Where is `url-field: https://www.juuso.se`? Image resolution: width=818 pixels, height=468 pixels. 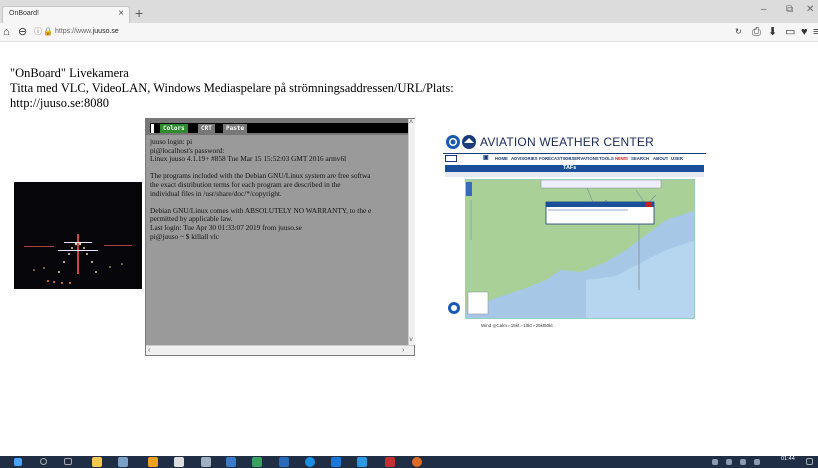
url-field: https://www.juuso.se is located at coordinates (87, 32).